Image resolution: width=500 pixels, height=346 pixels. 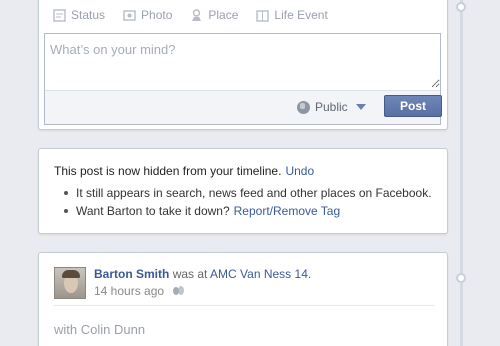 I want to click on privacy-selector: Public, so click(x=331, y=107).